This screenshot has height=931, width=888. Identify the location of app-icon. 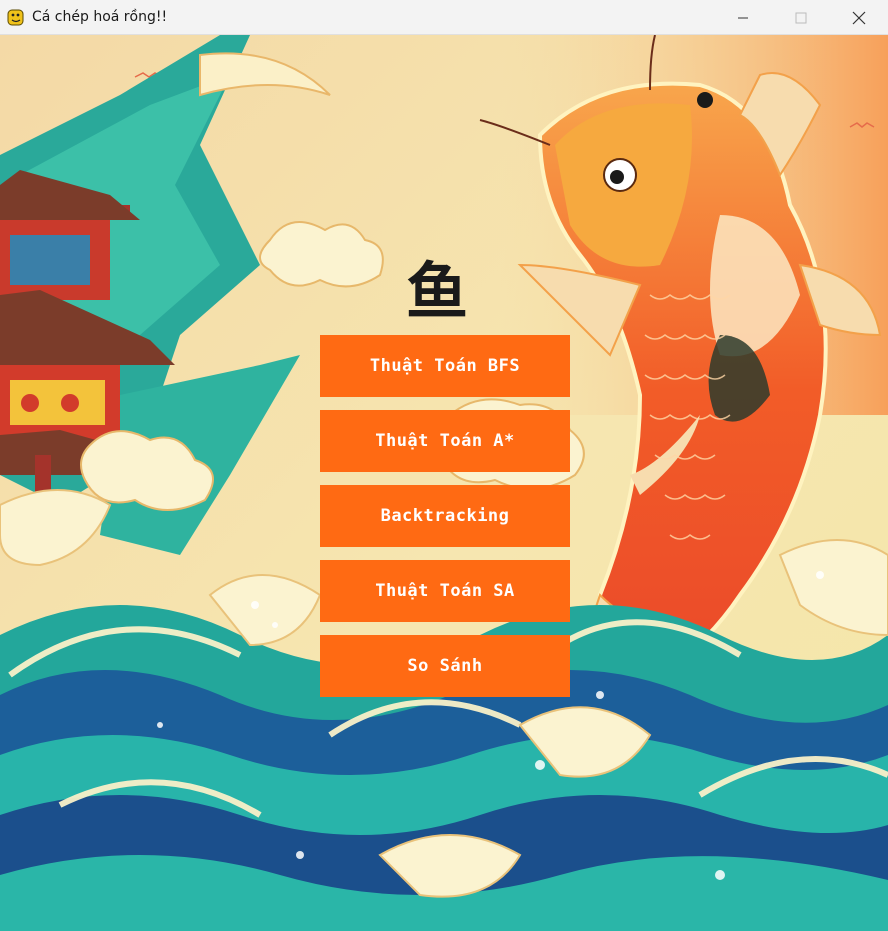
(15, 17).